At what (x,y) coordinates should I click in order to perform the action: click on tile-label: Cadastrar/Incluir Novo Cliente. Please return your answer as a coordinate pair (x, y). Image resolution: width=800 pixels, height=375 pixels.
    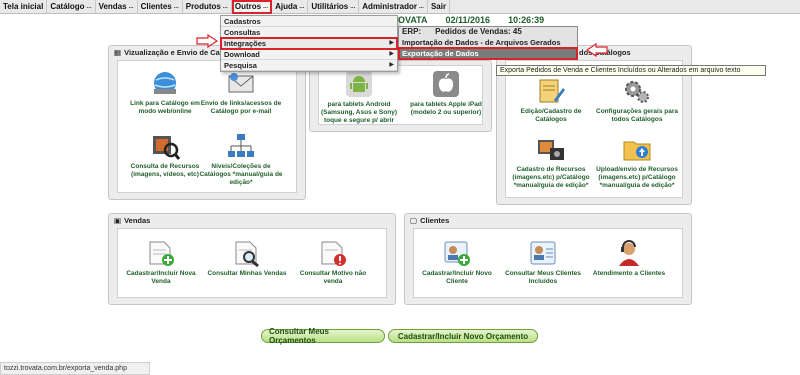
    Looking at the image, I should click on (457, 277).